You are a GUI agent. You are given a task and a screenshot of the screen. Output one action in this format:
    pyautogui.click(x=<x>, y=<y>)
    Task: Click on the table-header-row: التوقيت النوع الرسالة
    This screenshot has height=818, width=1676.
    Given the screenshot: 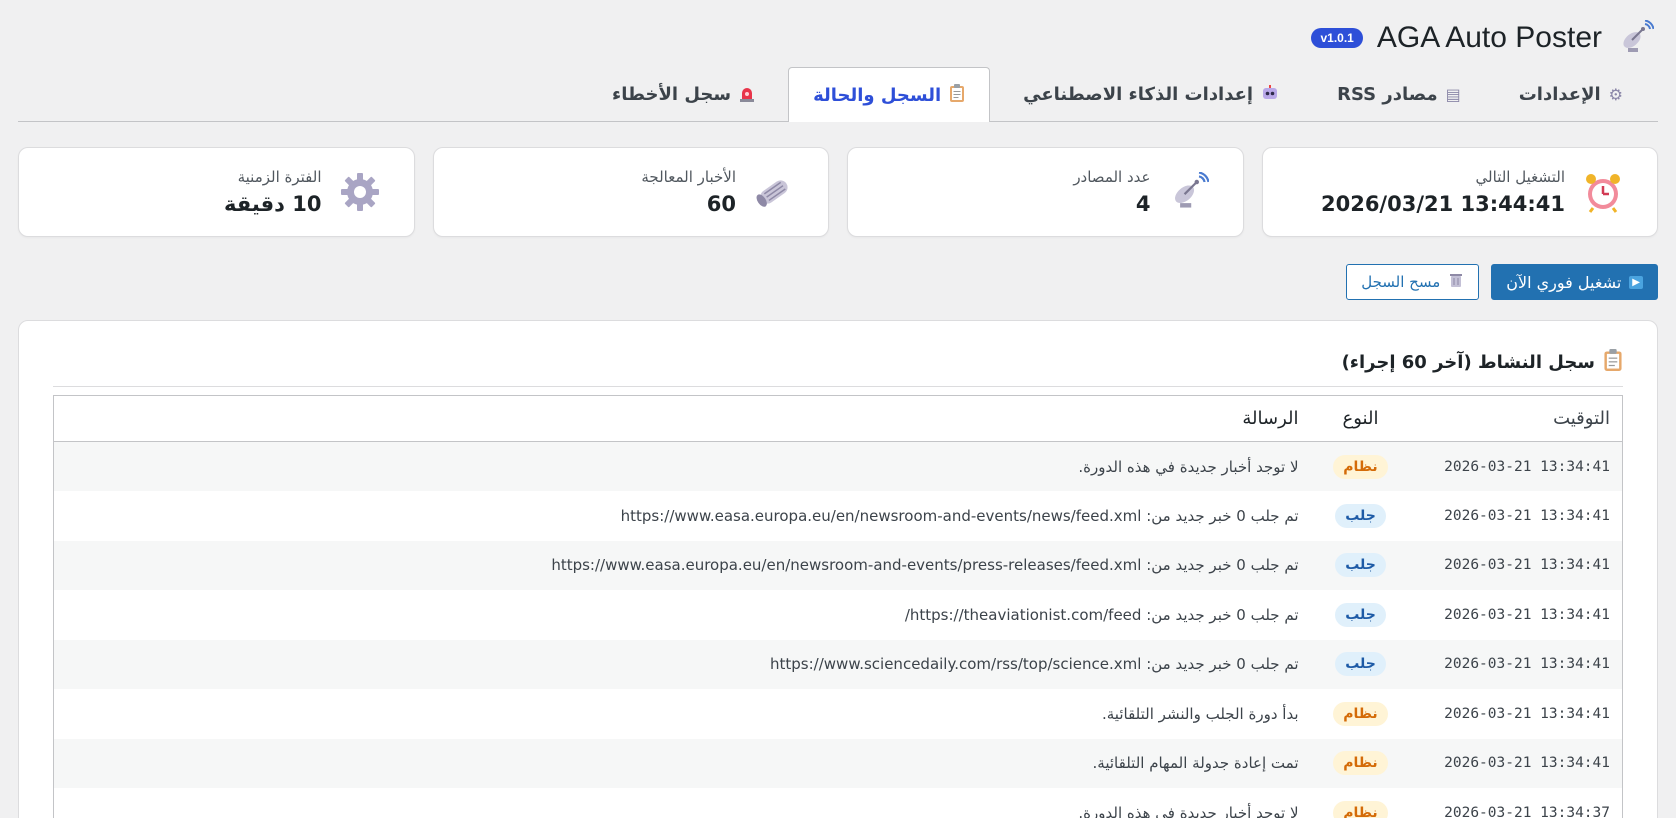 What is the action you would take?
    pyautogui.click(x=838, y=418)
    